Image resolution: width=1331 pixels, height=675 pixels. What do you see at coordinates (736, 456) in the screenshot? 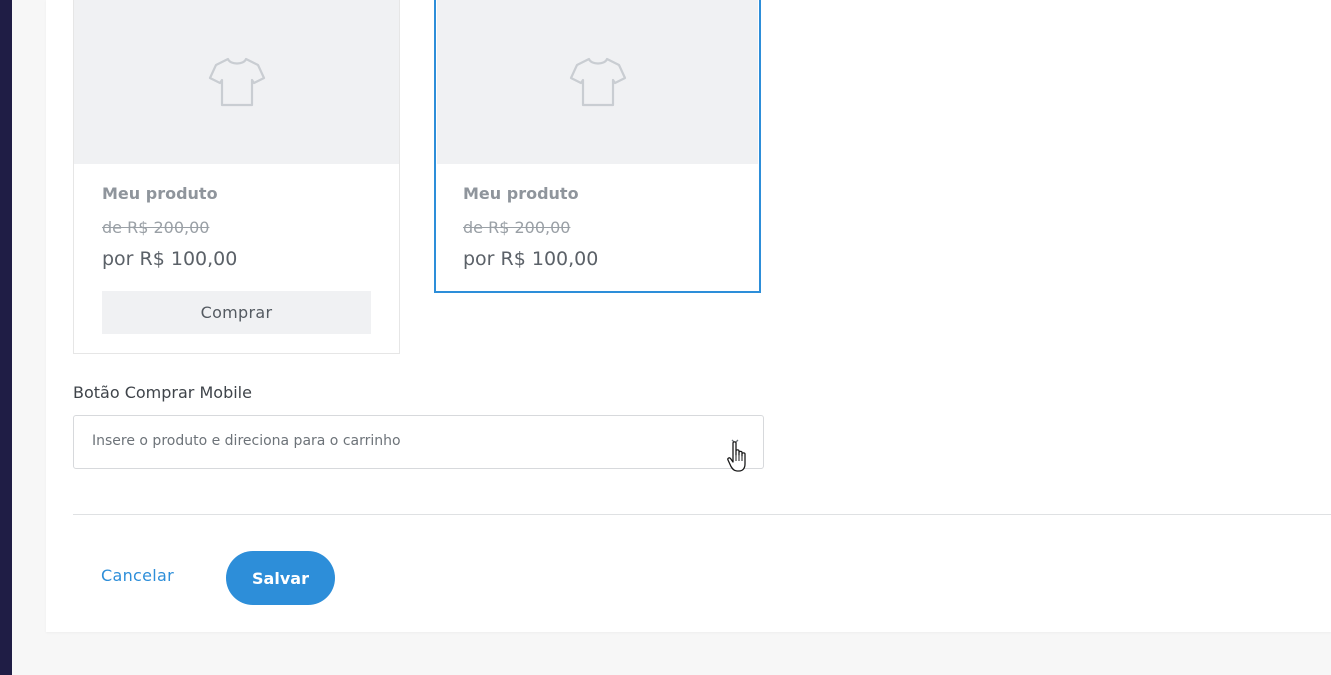
I see `hand-pointer-cursor-icon` at bounding box center [736, 456].